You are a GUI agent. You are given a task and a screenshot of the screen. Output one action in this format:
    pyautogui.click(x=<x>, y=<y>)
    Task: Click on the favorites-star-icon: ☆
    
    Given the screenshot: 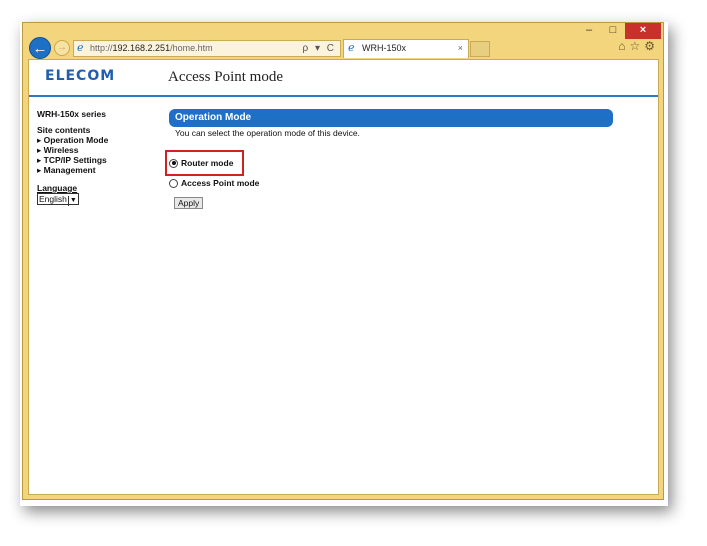 What is the action you would take?
    pyautogui.click(x=634, y=46)
    